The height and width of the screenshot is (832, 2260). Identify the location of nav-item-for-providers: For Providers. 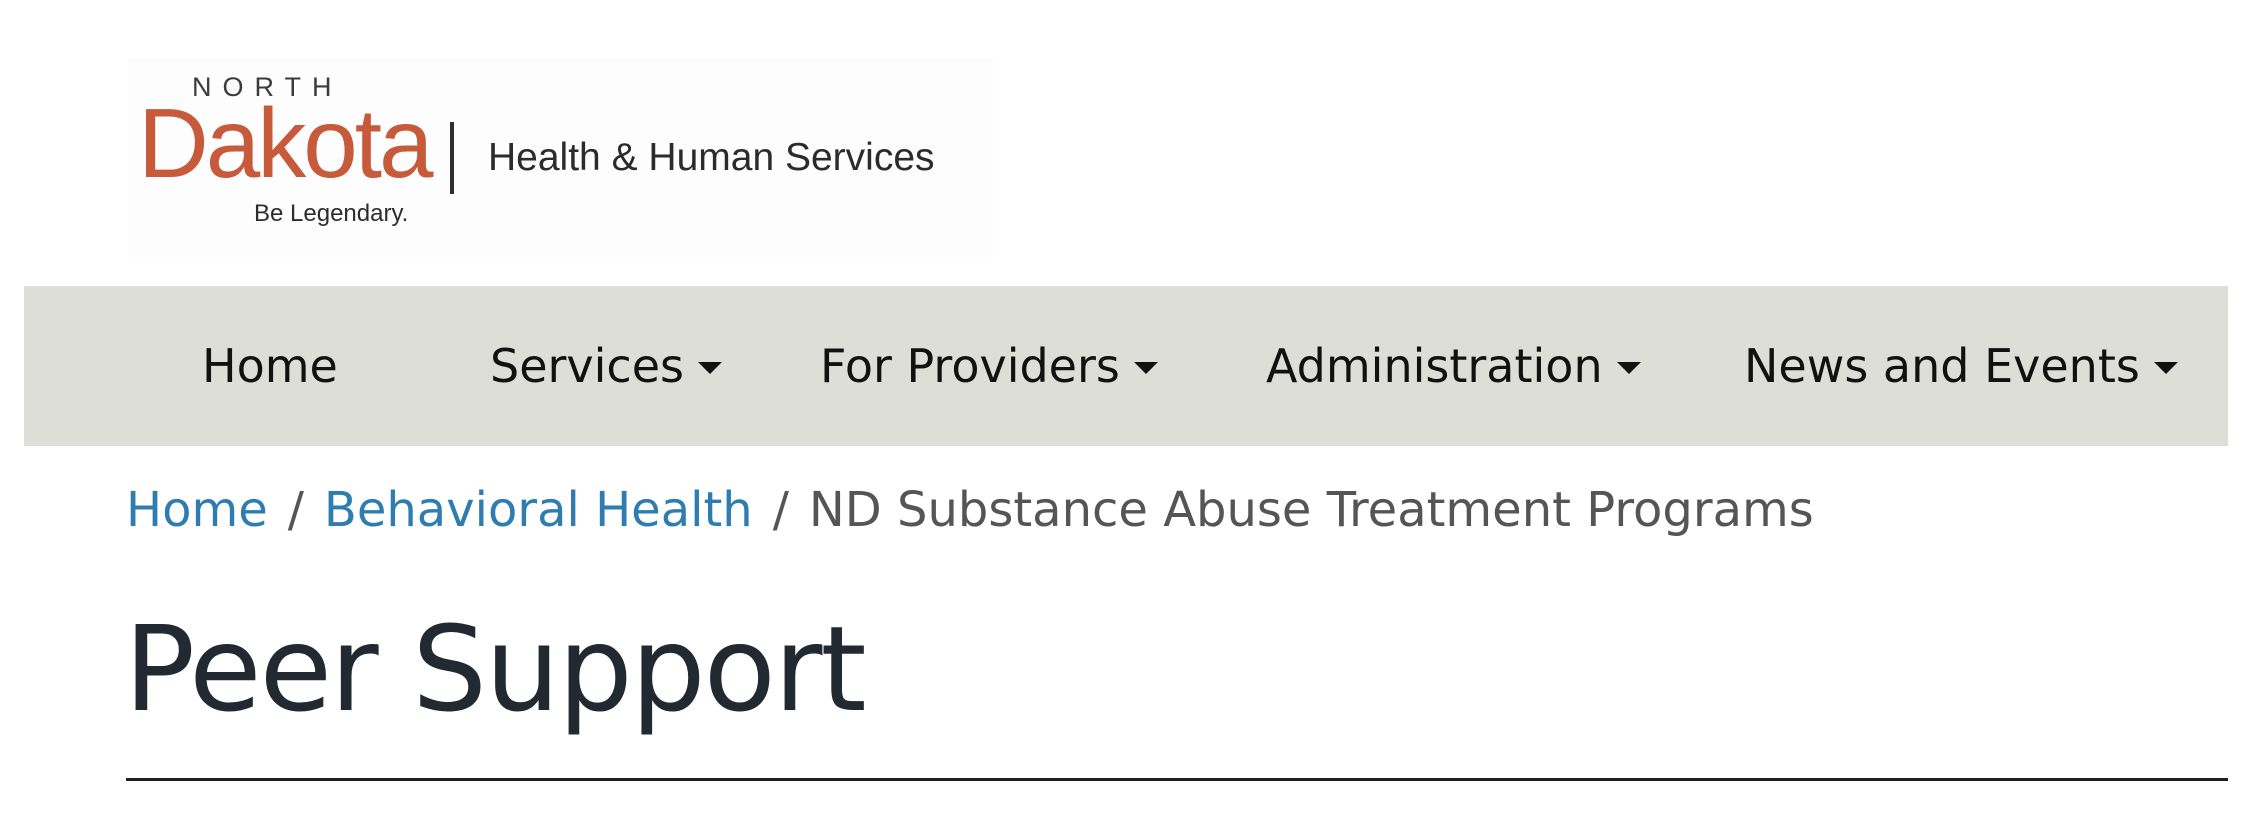
(989, 366).